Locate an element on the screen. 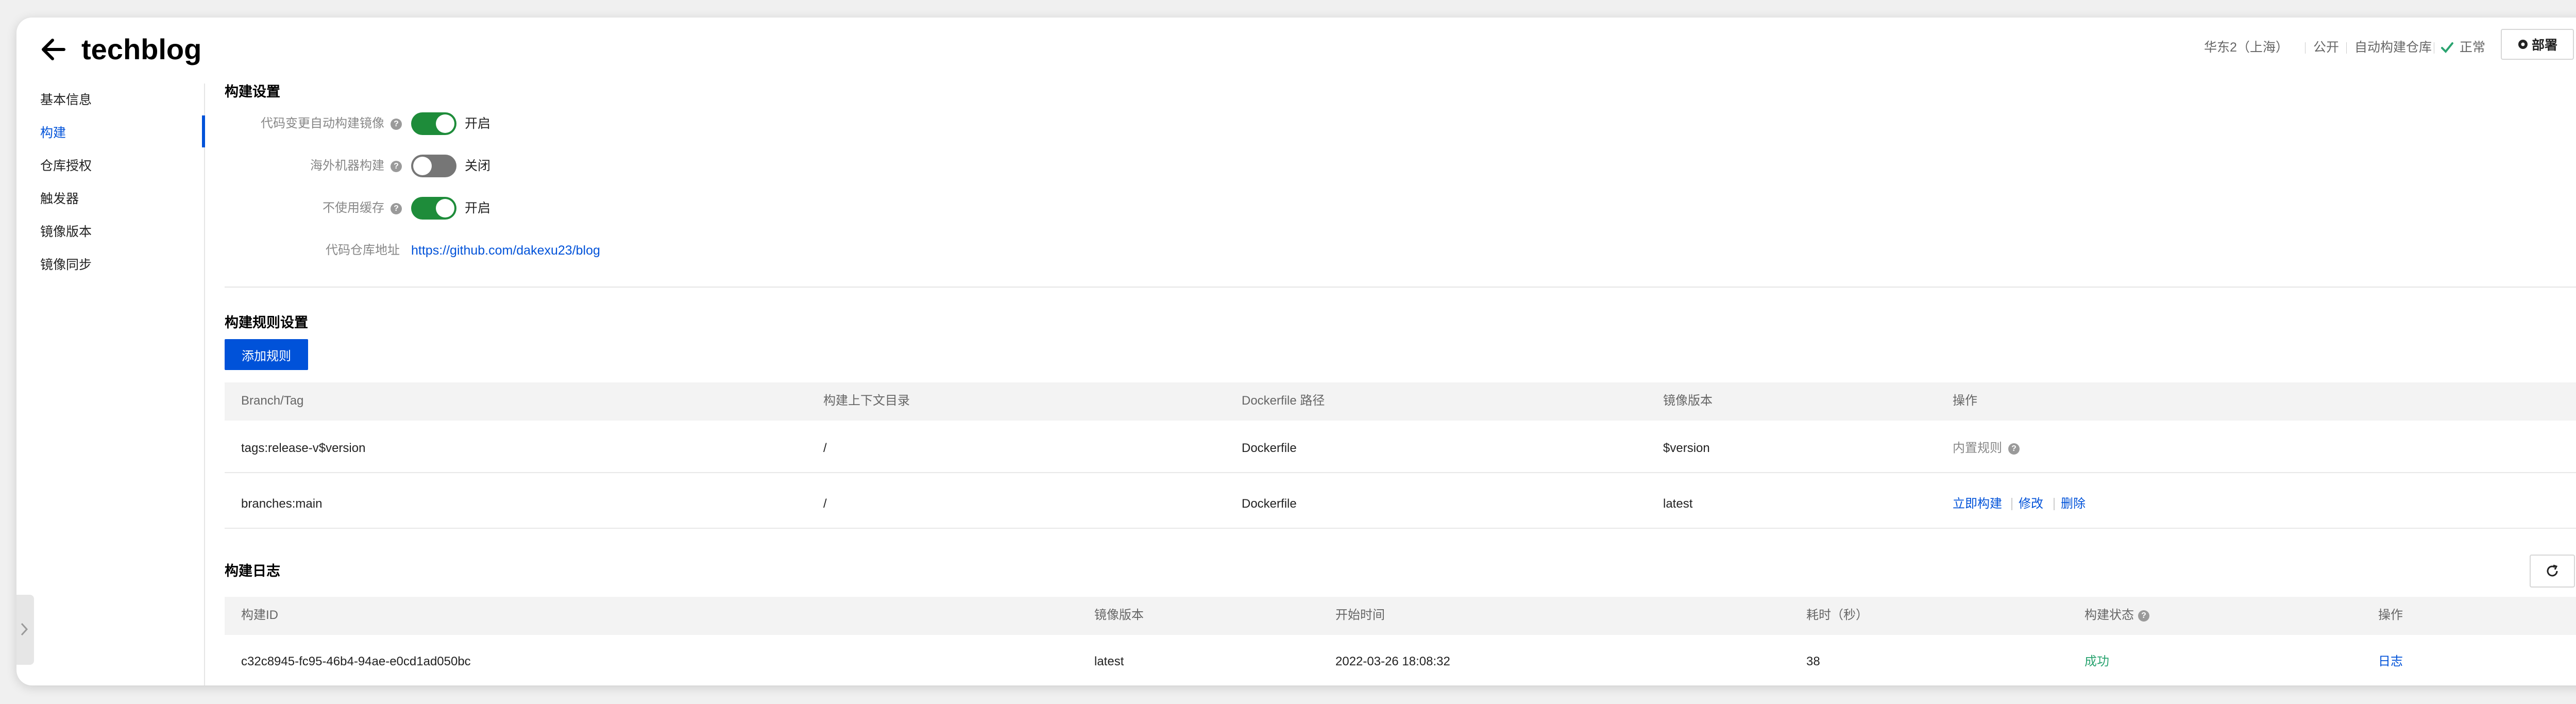  build-duration: 38 is located at coordinates (1813, 662).